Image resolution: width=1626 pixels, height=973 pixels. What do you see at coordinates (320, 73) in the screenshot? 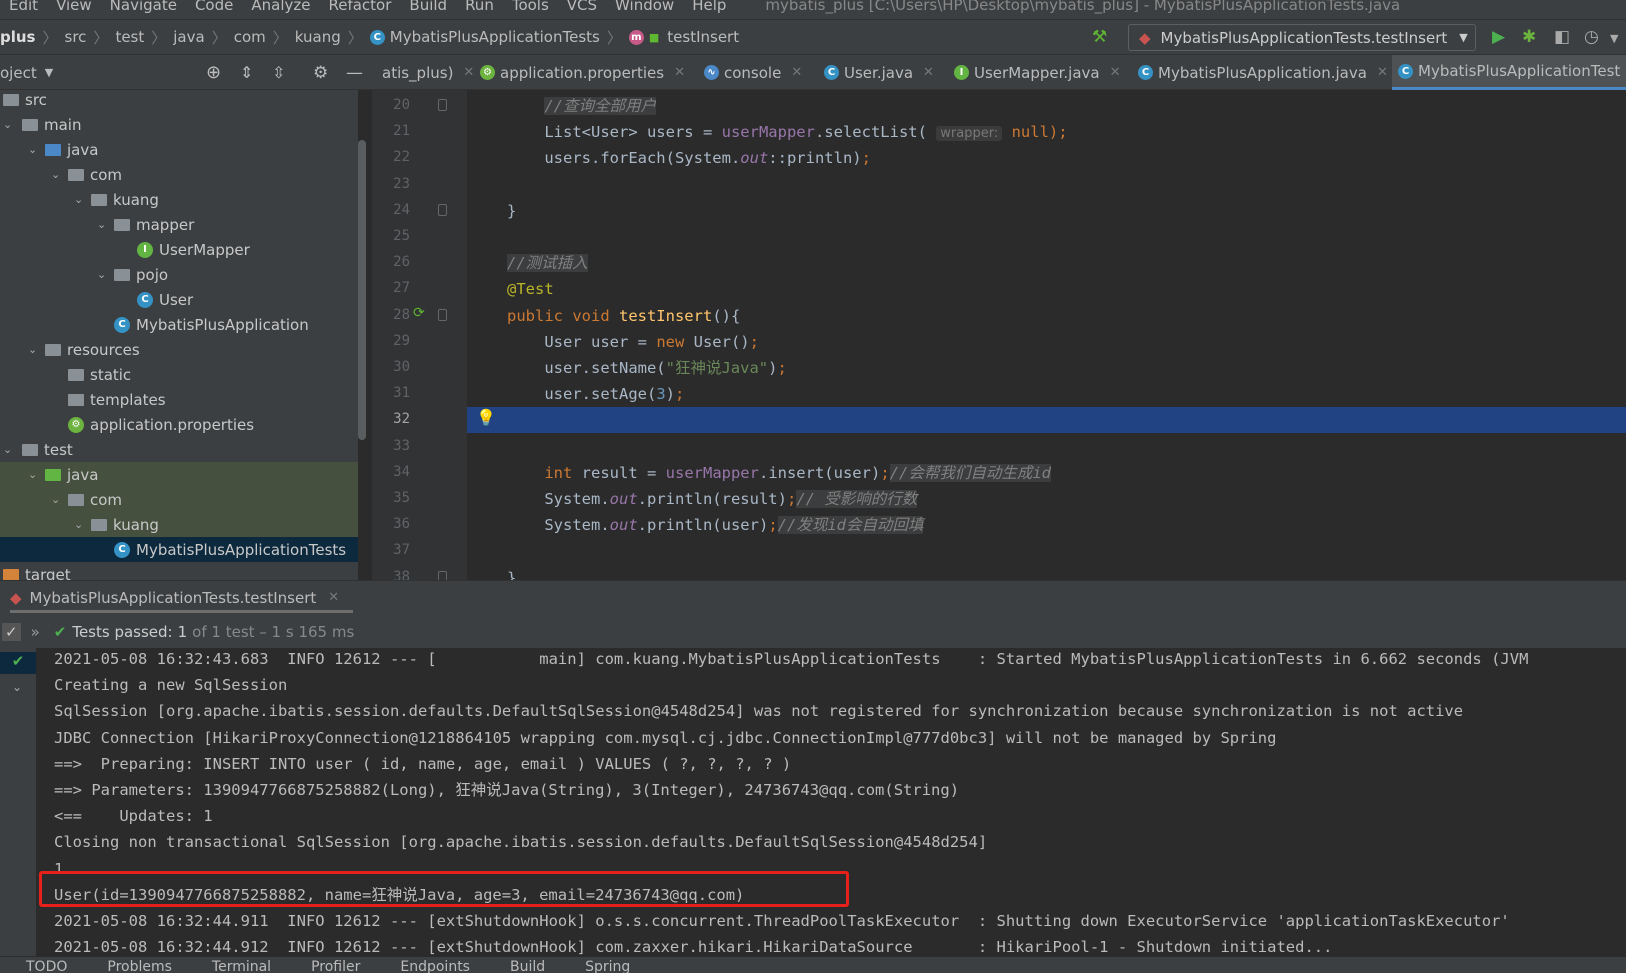
I see `gear-icon: ⚙` at bounding box center [320, 73].